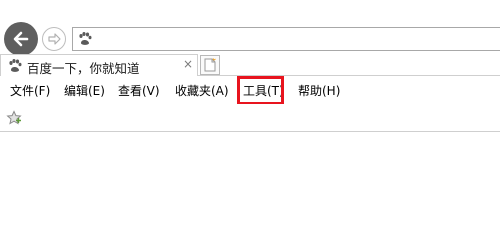  I want to click on forward-button, so click(54, 39).